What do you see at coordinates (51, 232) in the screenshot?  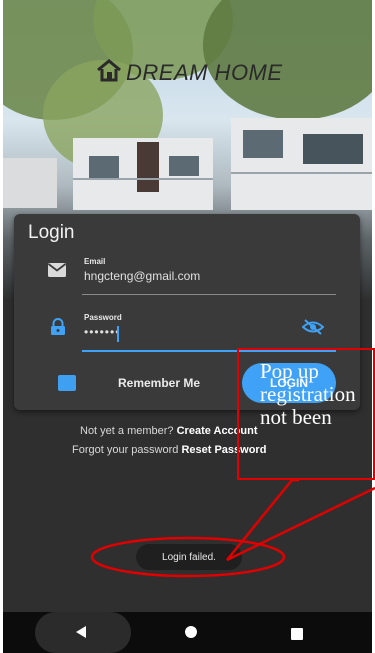 I see `login-title: Login` at bounding box center [51, 232].